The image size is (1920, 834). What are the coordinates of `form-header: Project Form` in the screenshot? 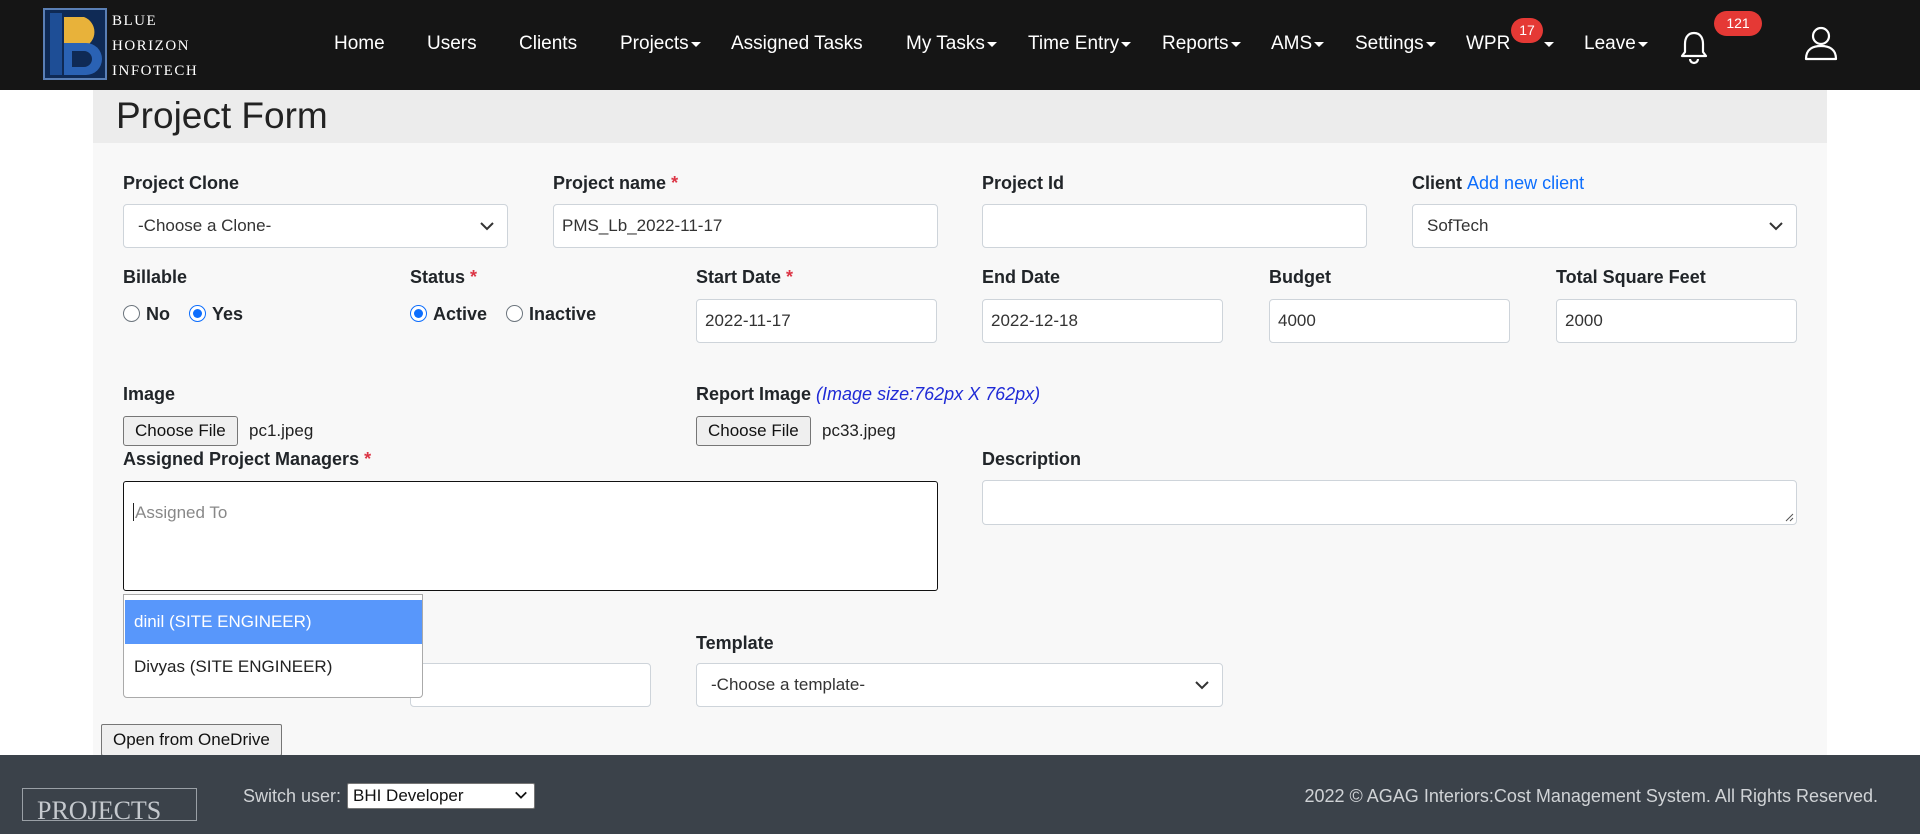 It's located at (960, 116).